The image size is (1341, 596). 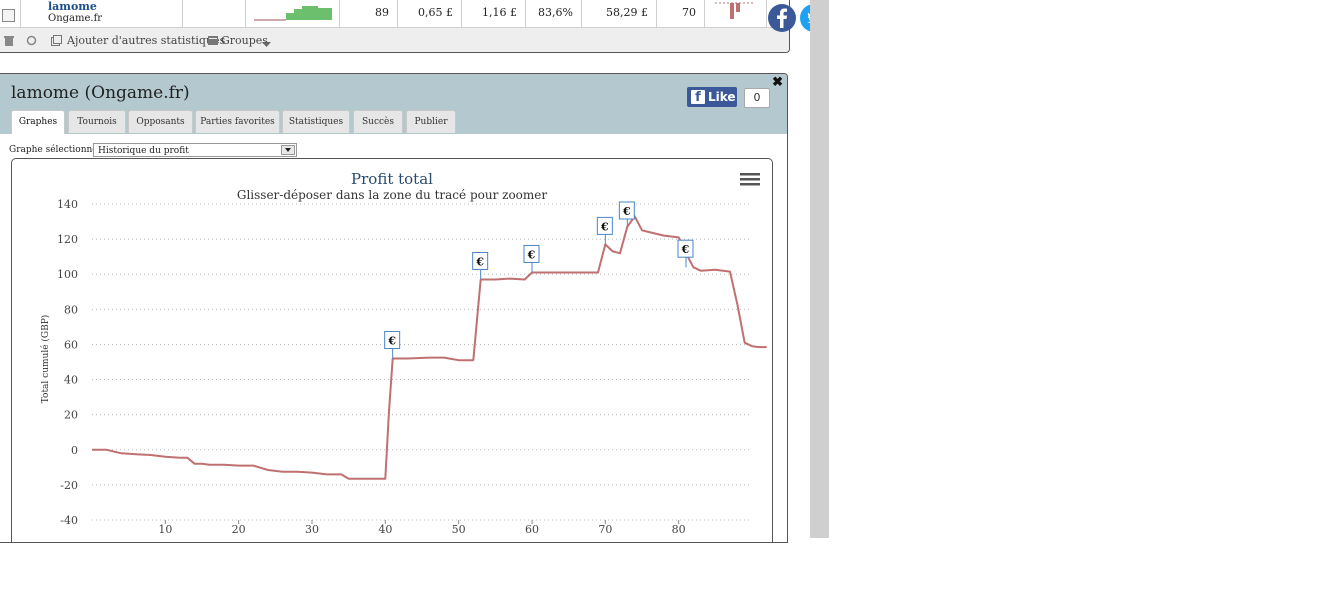 What do you see at coordinates (97, 121) in the screenshot?
I see `tab-tournois: Tournois` at bounding box center [97, 121].